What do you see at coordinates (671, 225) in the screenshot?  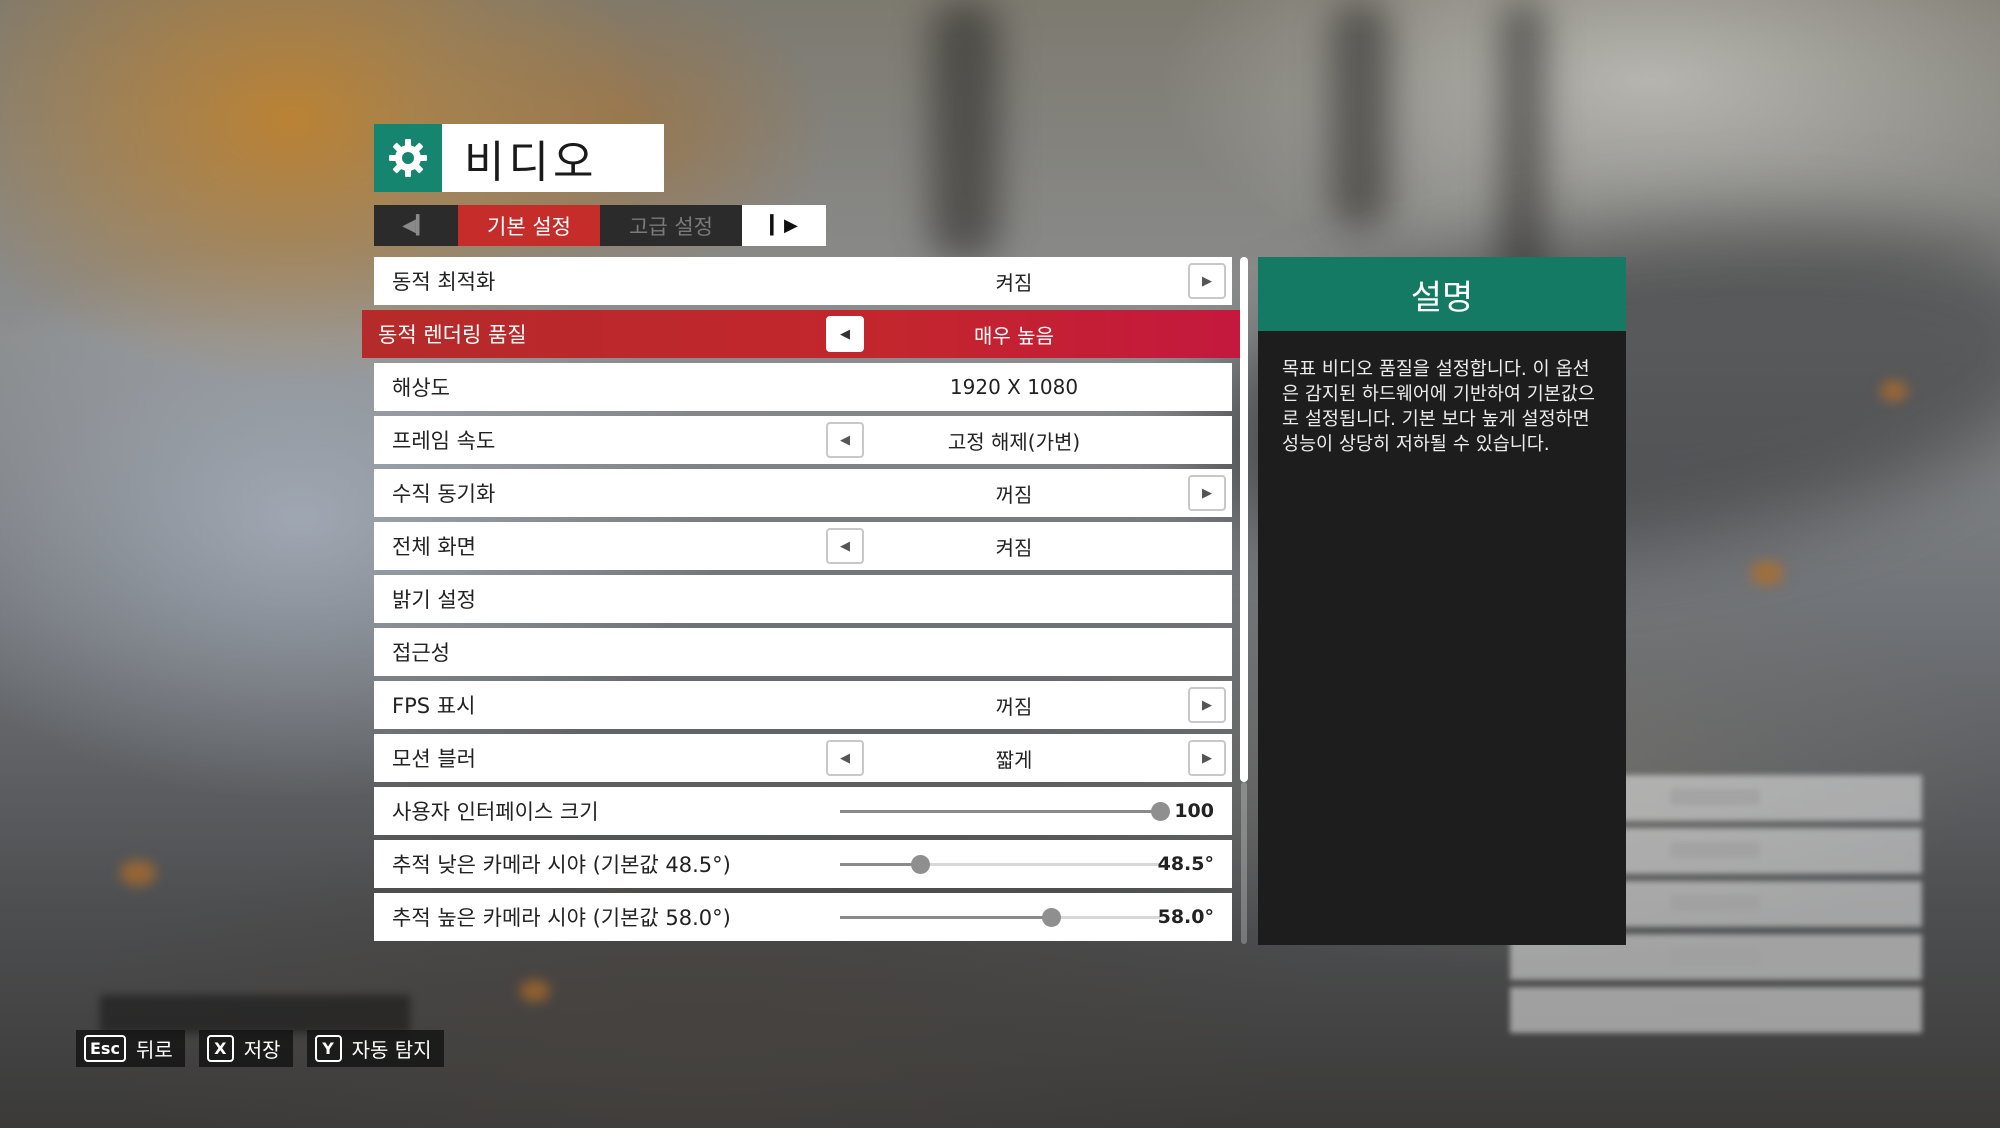 I see `tab-advanced-settings: 고급 설정` at bounding box center [671, 225].